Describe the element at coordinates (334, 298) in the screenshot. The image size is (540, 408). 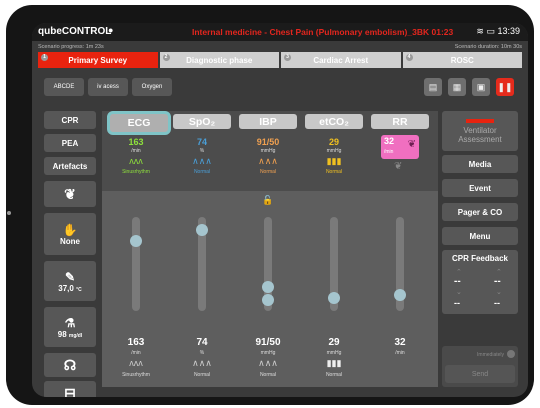
I see `etco2-slider-knob` at that location.